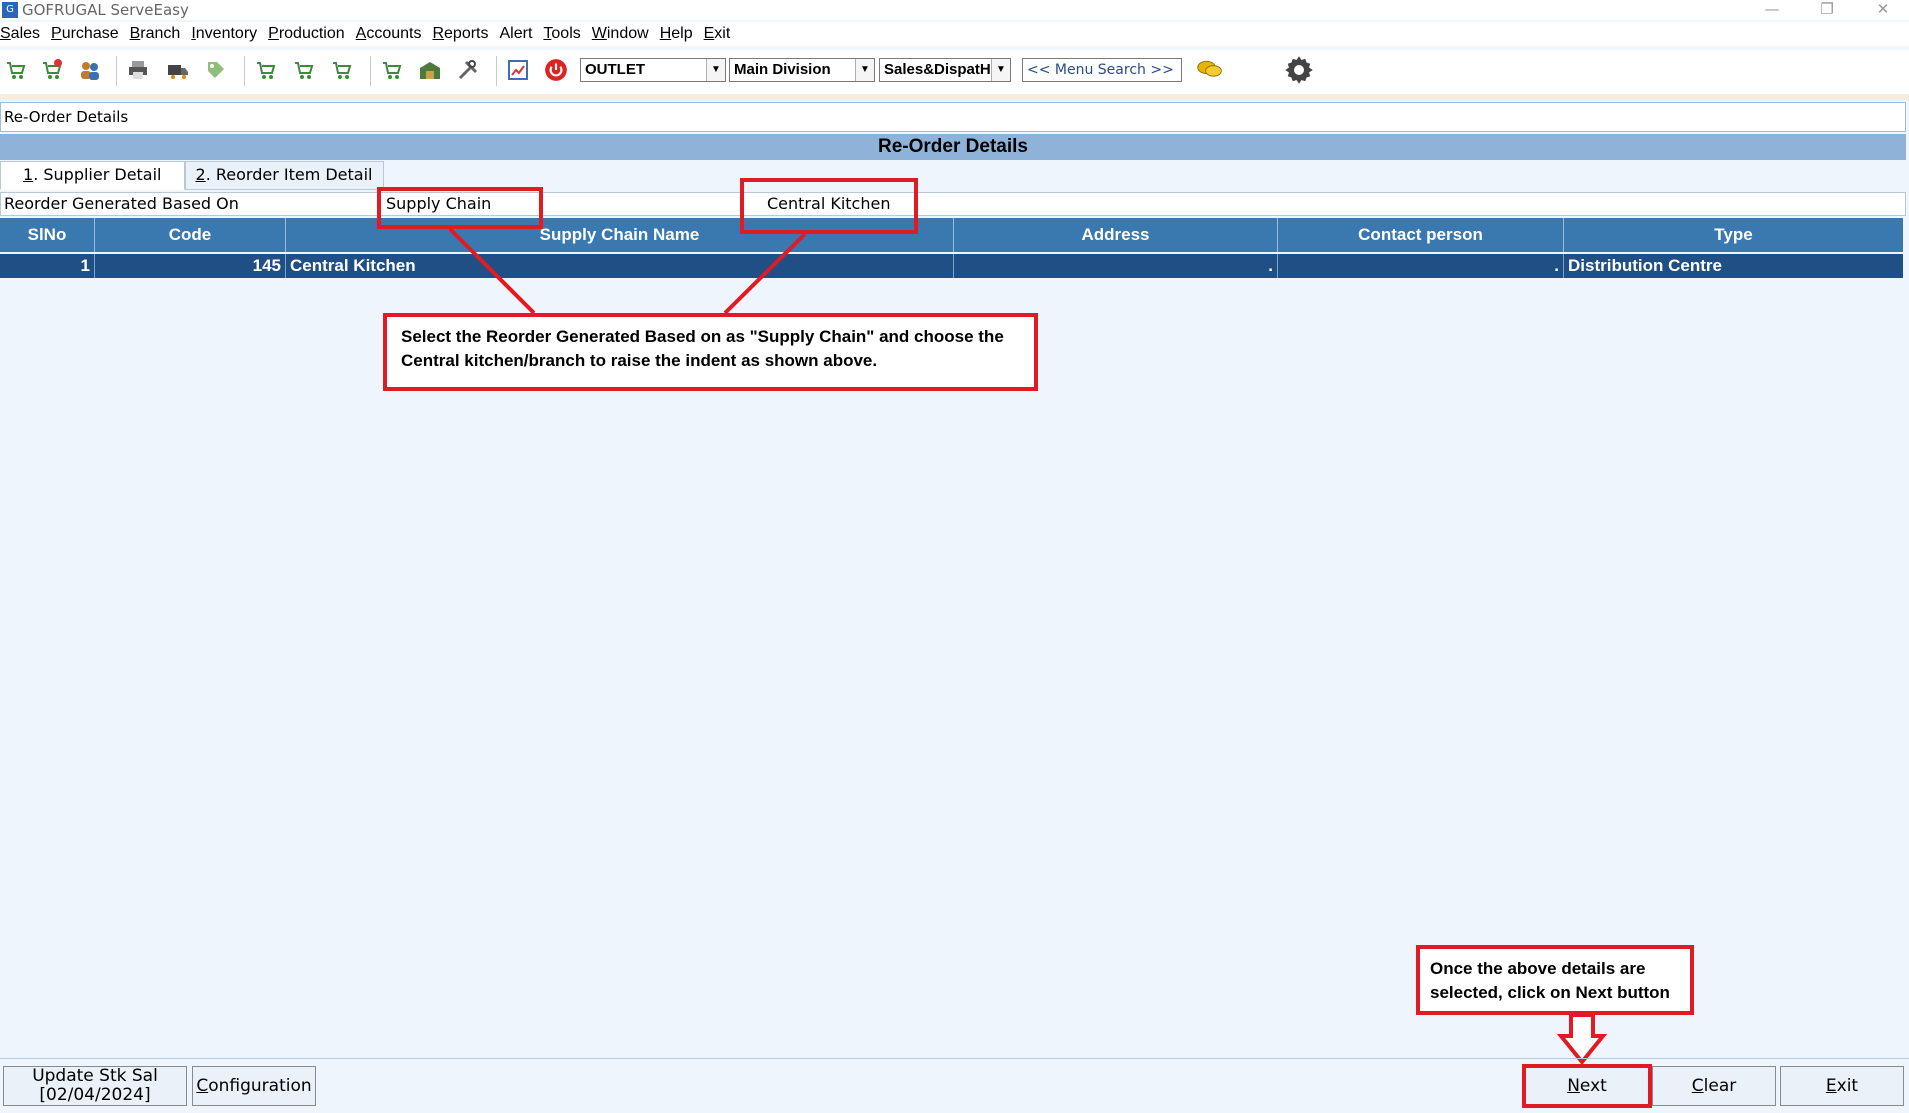 This screenshot has height=1113, width=1909. Describe the element at coordinates (953, 117) in the screenshot. I see `window-caption: Re-Order Details` at that location.